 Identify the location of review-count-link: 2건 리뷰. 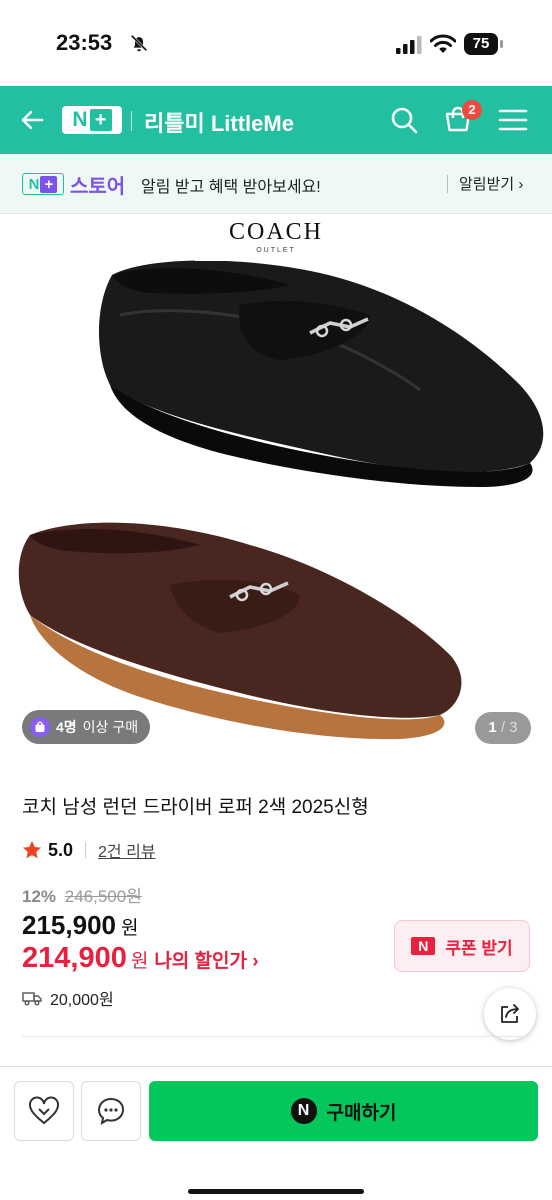
(127, 850).